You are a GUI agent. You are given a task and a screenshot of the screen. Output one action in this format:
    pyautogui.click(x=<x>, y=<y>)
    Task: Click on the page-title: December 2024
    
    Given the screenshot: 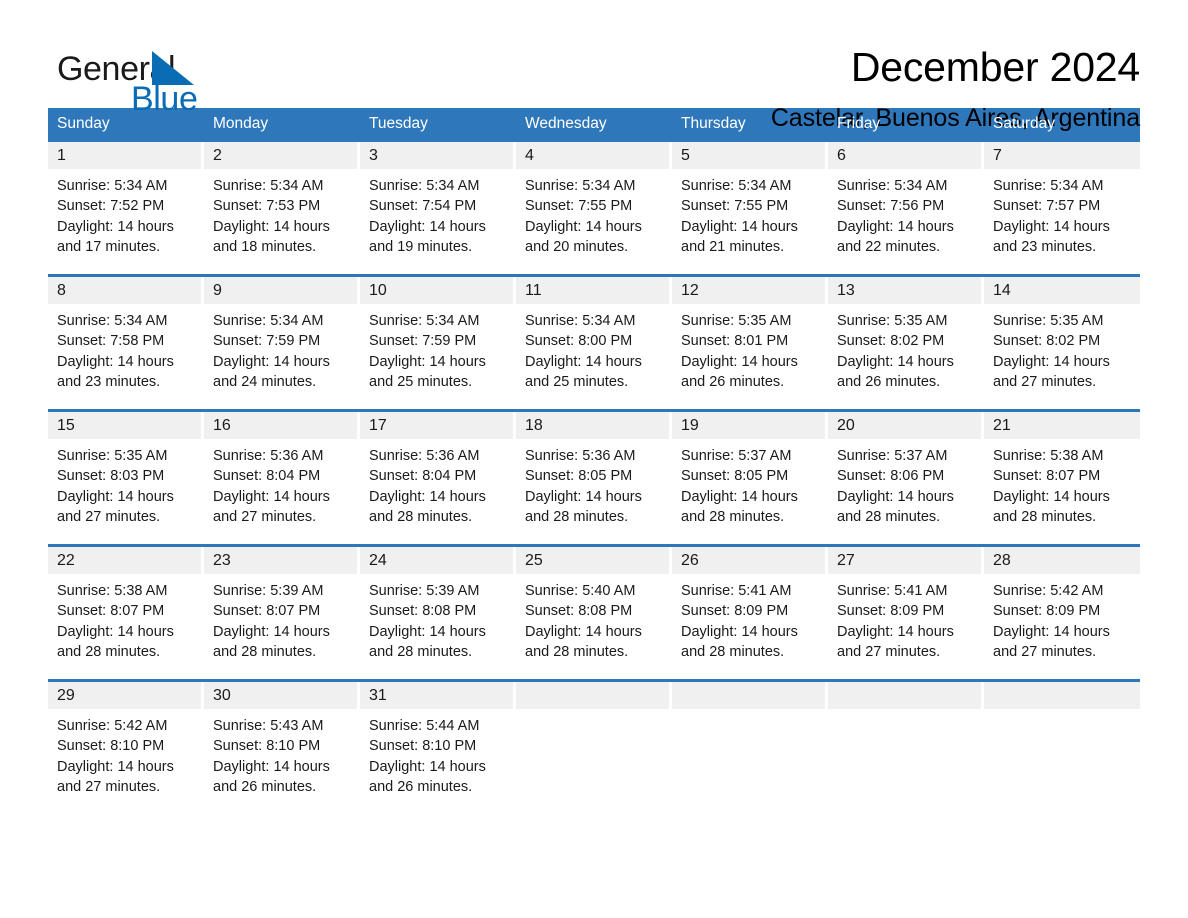 What is the action you would take?
    pyautogui.click(x=995, y=67)
    